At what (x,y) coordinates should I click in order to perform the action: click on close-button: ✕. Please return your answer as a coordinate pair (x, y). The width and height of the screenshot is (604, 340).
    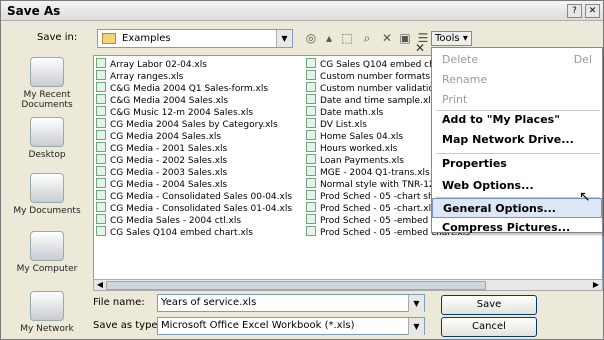
    Looking at the image, I should click on (592, 11).